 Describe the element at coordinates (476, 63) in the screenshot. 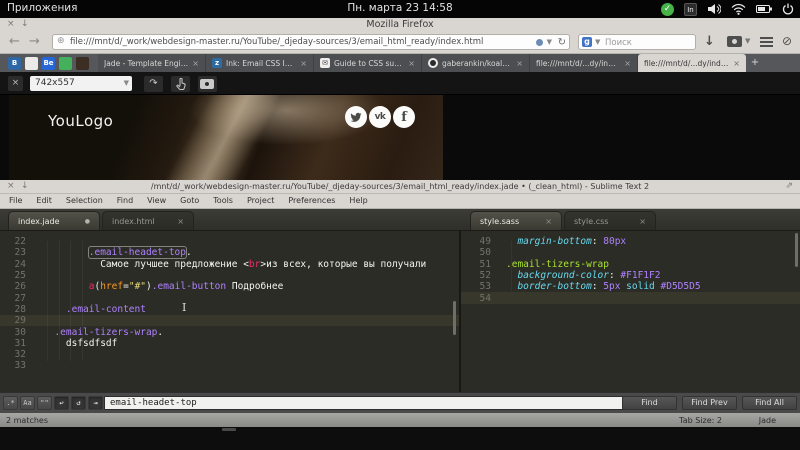

I see `browser-tab-4: gaberankin/koala-jade ×` at that location.